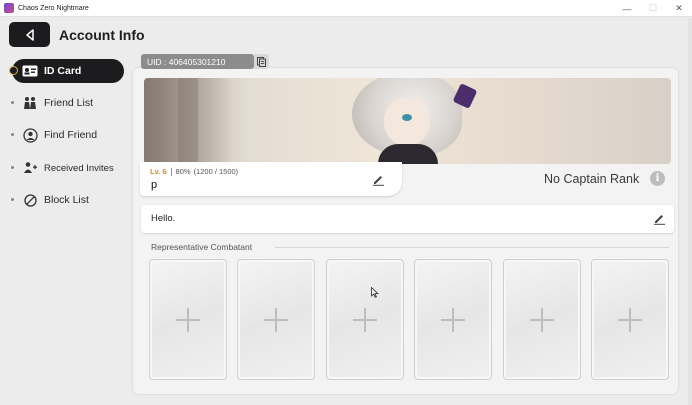 This screenshot has height=405, width=692. What do you see at coordinates (163, 218) in the screenshot?
I see `greeting-text: Hello.` at bounding box center [163, 218].